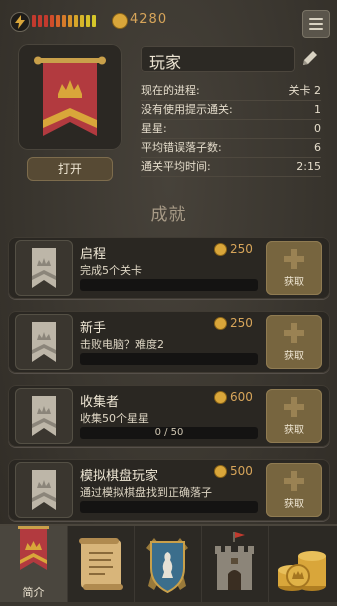 Image resolution: width=337 pixels, height=606 pixels. What do you see at coordinates (20, 22) in the screenshot?
I see `lightning-icon` at bounding box center [20, 22].